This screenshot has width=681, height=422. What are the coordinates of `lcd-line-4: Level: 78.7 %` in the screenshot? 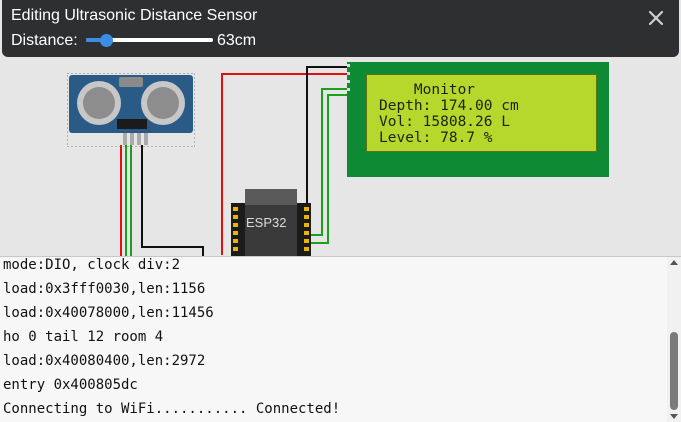 It's located at (436, 138).